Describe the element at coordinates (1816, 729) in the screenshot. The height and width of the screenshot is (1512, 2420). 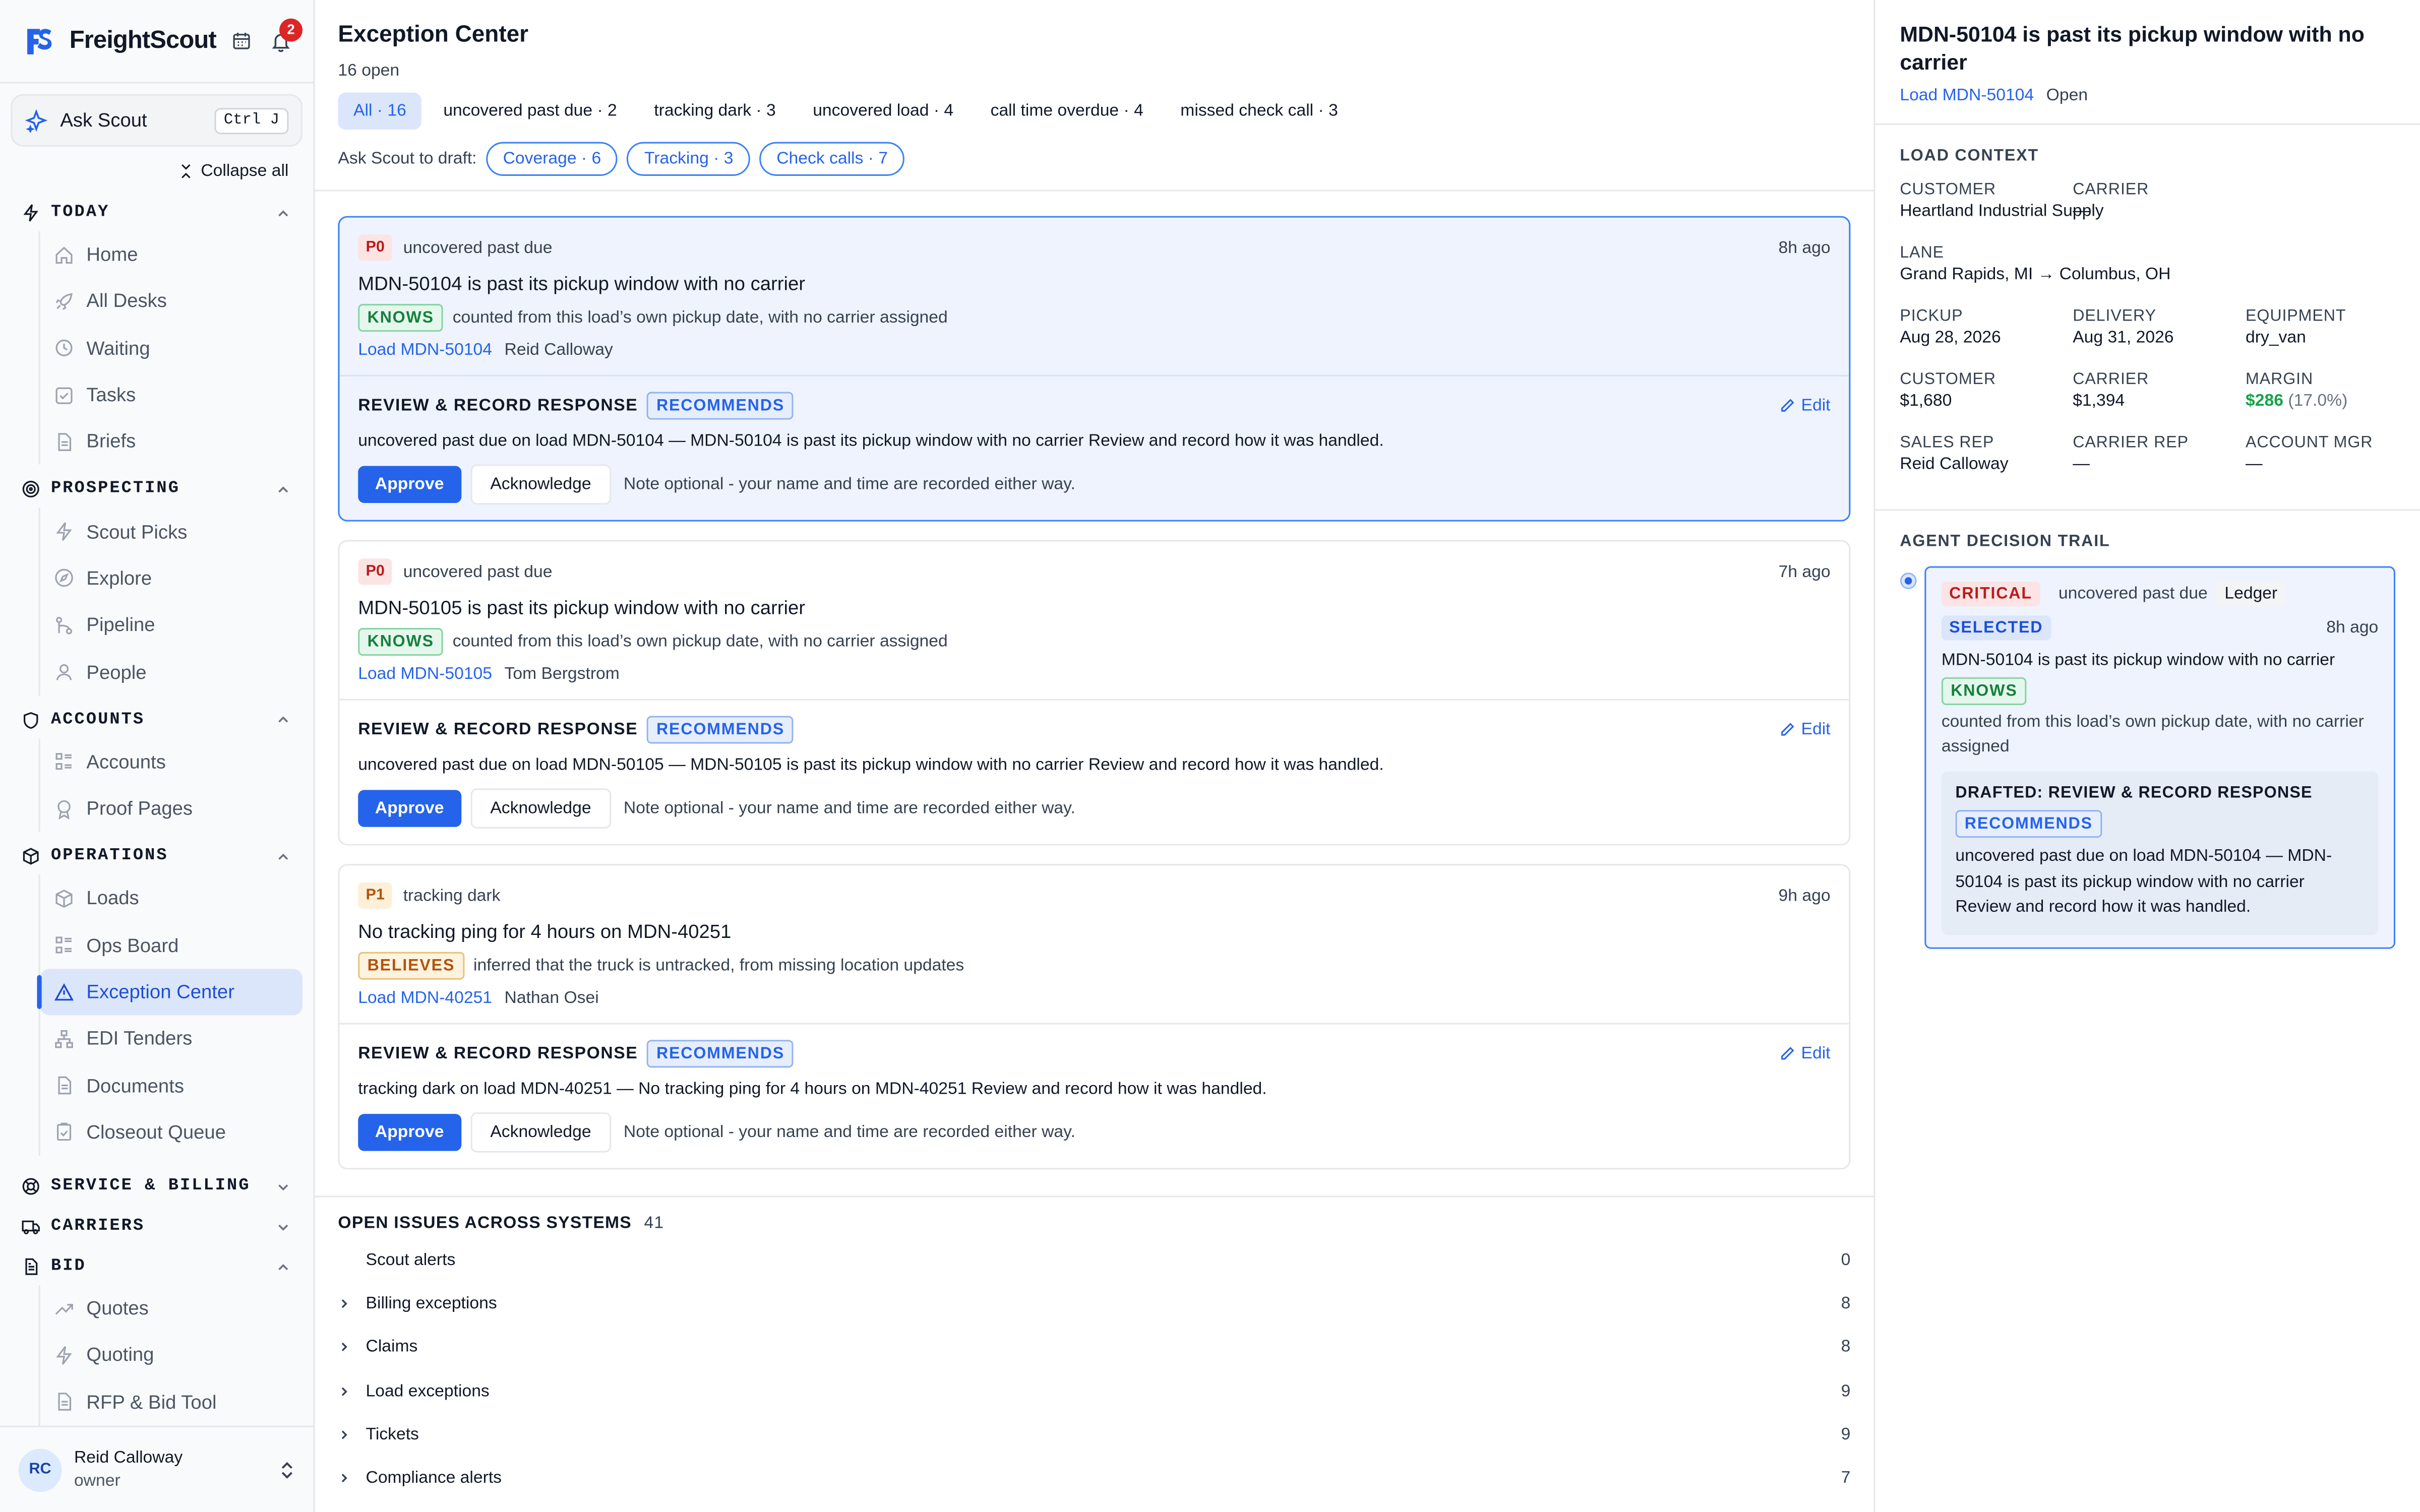
I see `edit-label: Edit` at that location.